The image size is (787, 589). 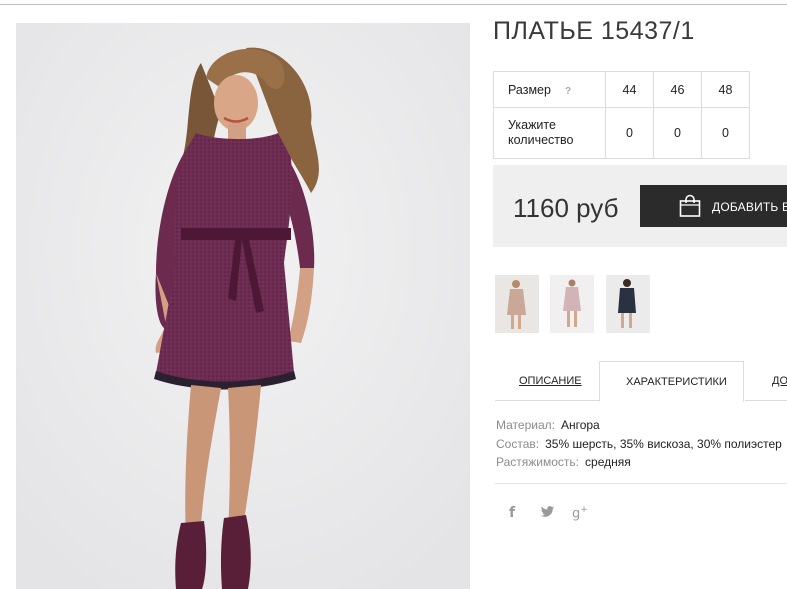 I want to click on qty-input-46: 0, so click(x=677, y=133).